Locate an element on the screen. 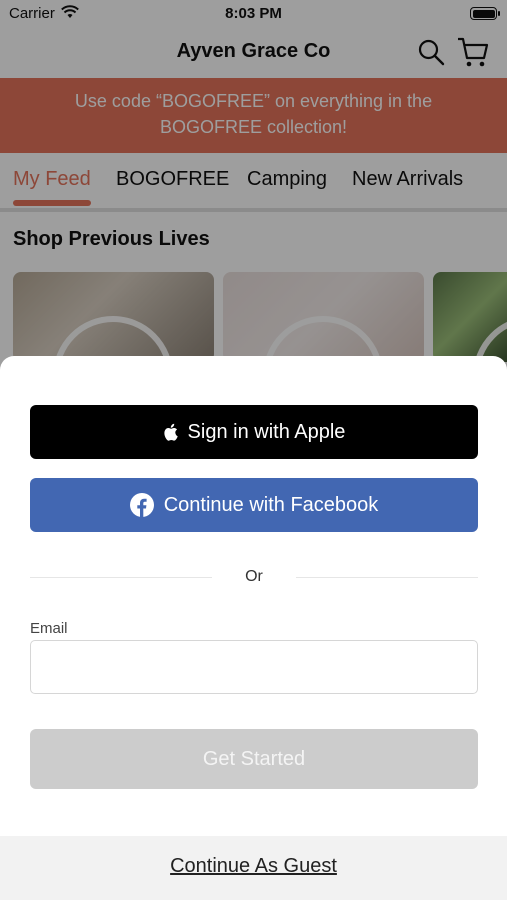 The width and height of the screenshot is (507, 900). guest-bar: Continue As Guest is located at coordinates (253, 868).